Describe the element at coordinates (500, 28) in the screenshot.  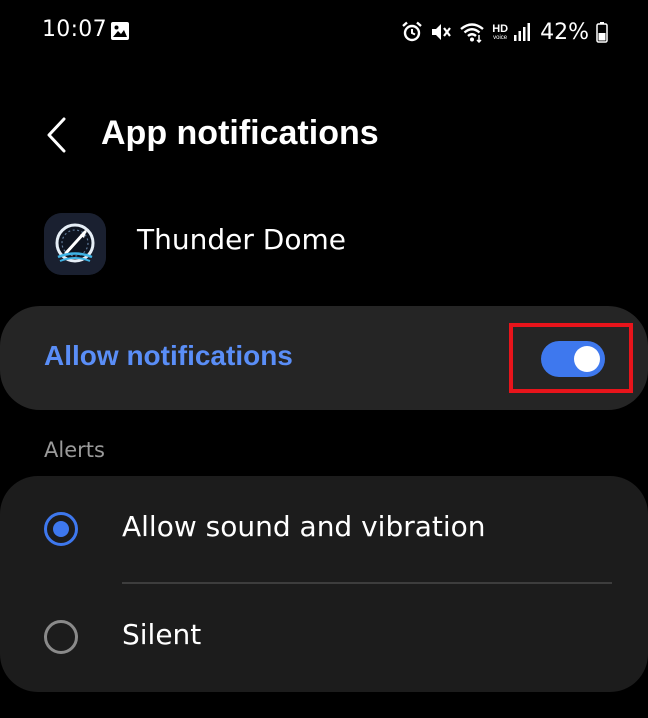
I see `hd-label: HD` at that location.